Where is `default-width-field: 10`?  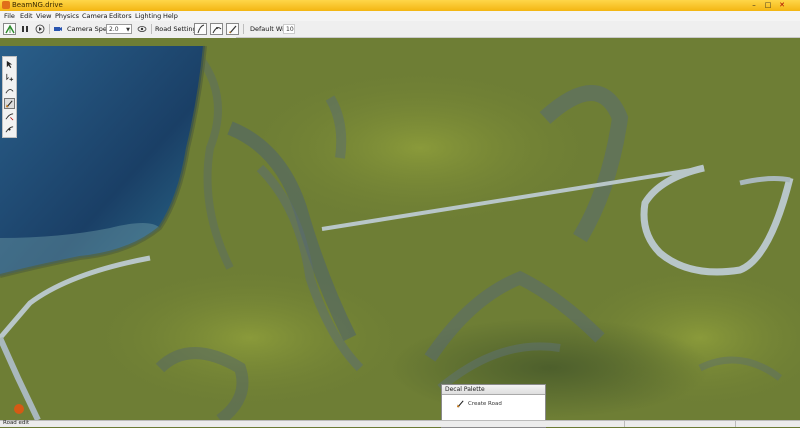 default-width-field: 10 is located at coordinates (289, 29).